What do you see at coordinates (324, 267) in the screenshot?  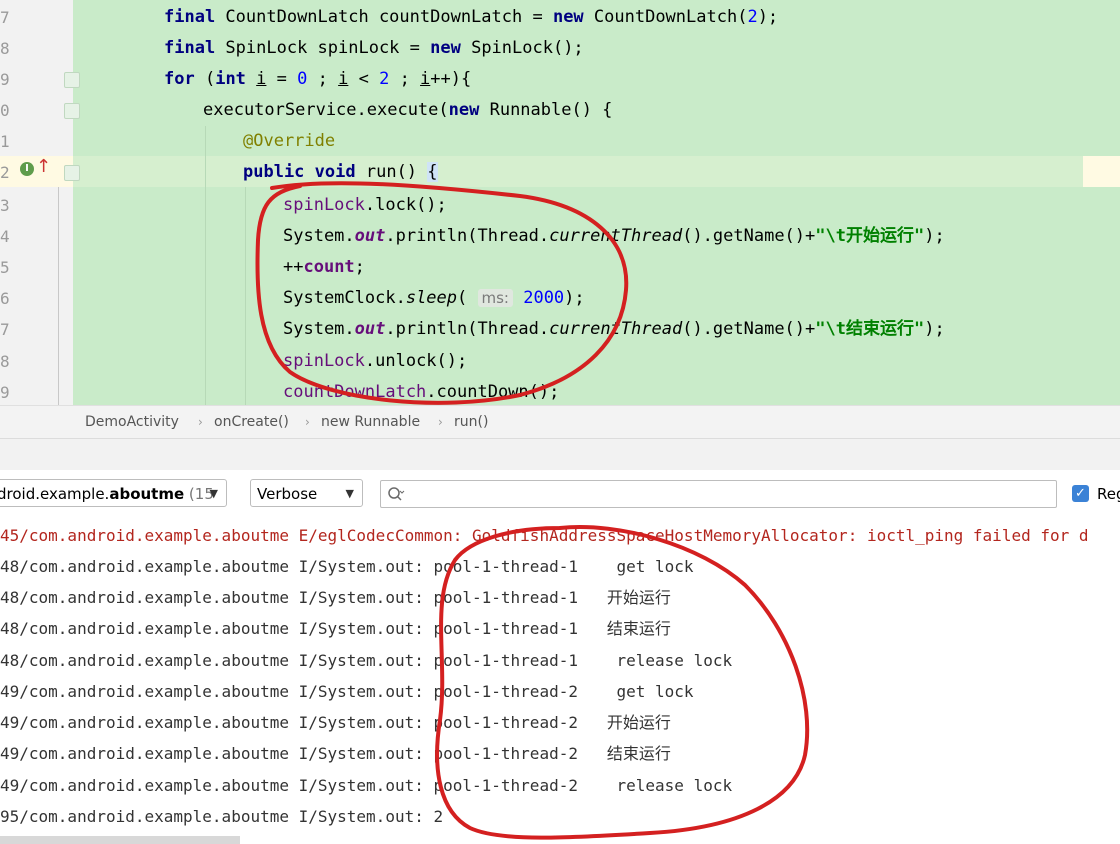 I see `code-line: ++count;` at bounding box center [324, 267].